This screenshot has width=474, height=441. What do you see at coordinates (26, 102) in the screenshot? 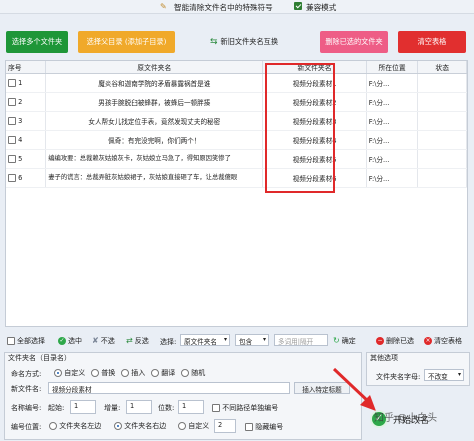
I see `row-index-cell: 2` at bounding box center [26, 102].